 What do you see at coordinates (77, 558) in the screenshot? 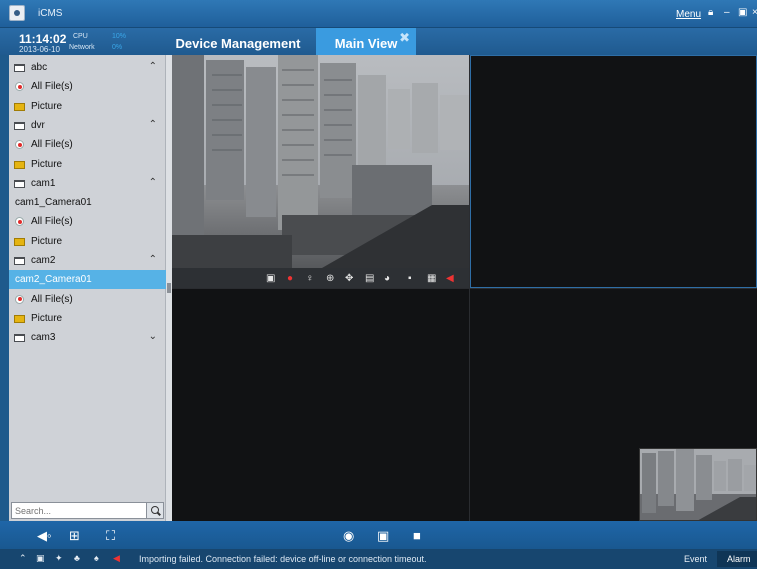
I see `user-group-icon: ♣` at bounding box center [77, 558].